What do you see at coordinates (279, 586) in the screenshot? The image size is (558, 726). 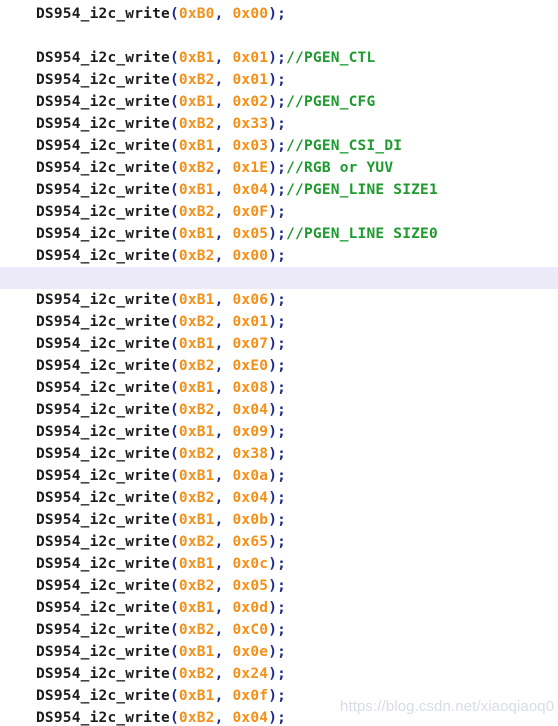 I see `code-line: DS954_i2c_write(0xB2, 0x05);` at bounding box center [279, 586].